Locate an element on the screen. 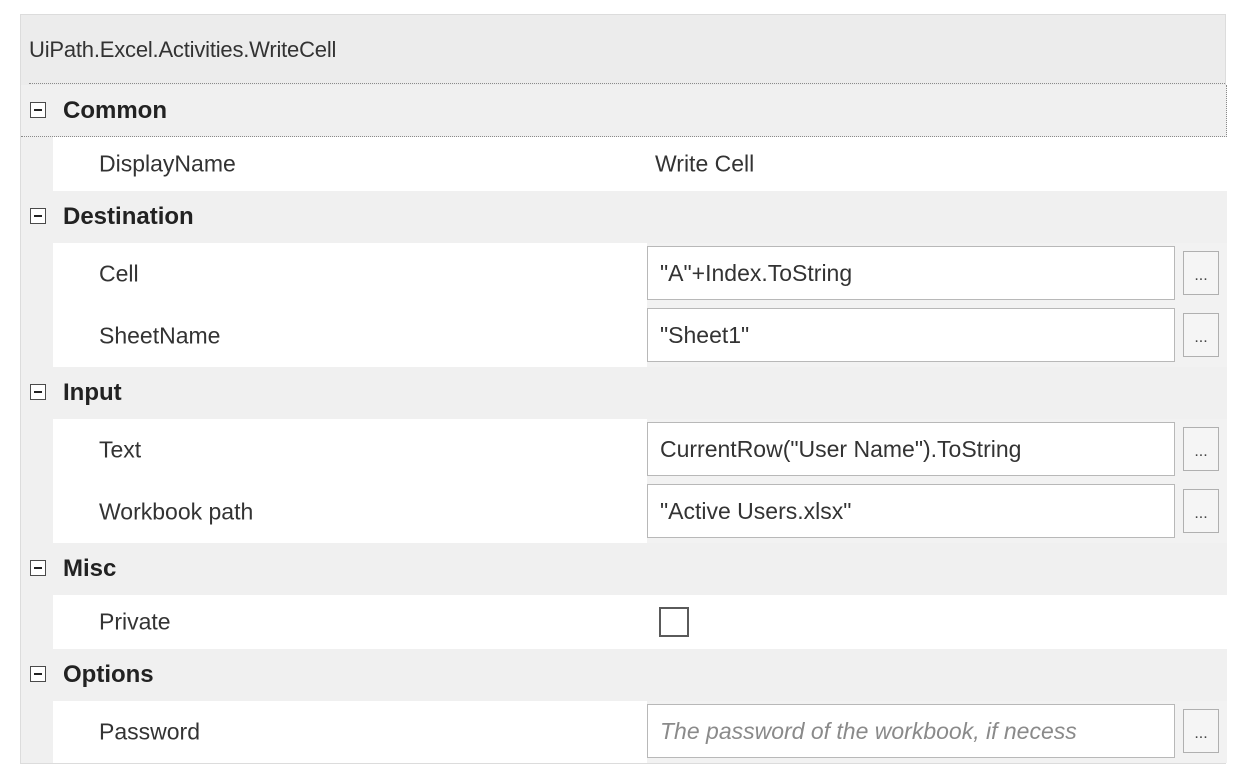  property-row-displayname: DisplayName Write Cell is located at coordinates (624, 164).